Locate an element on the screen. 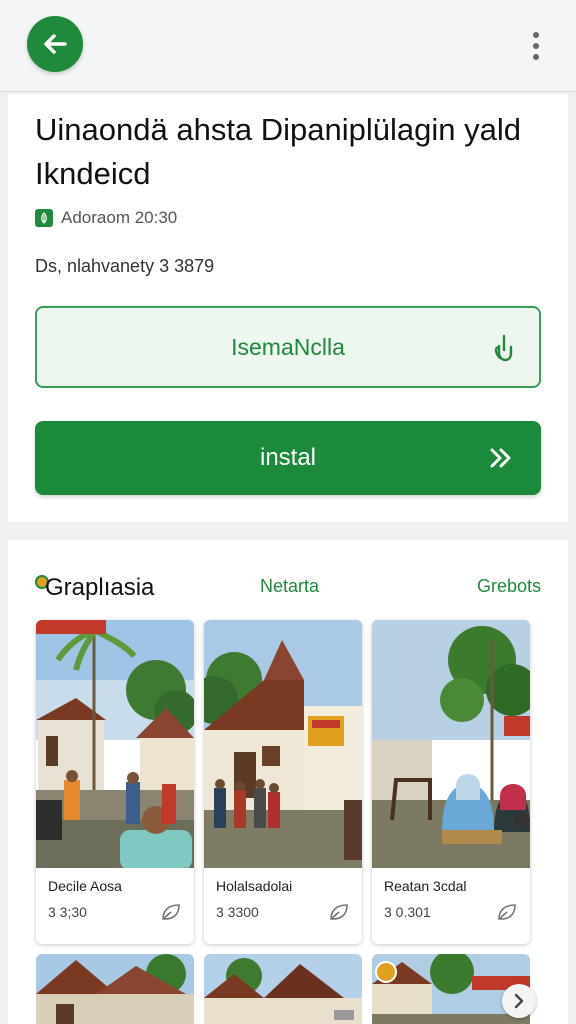 The height and width of the screenshot is (1024, 576). section-title: Graplıasia is located at coordinates (94, 588).